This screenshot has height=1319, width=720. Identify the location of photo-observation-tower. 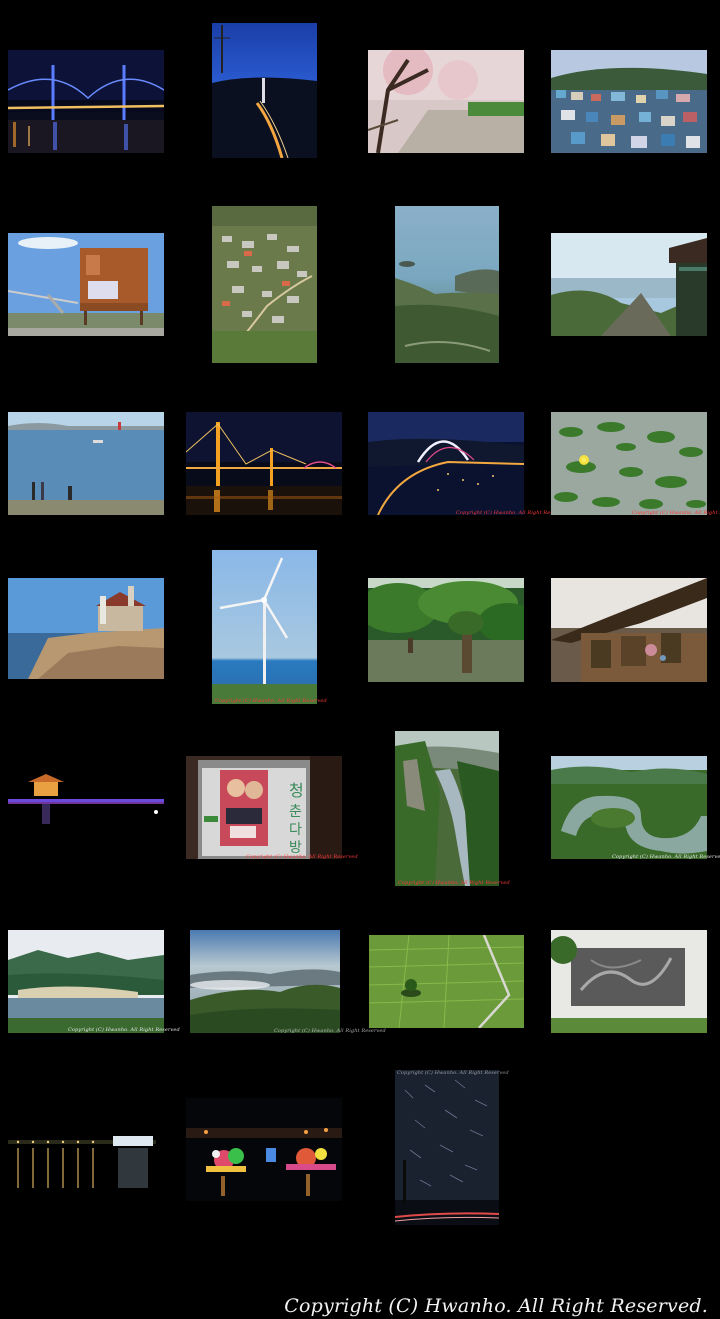
(86, 284).